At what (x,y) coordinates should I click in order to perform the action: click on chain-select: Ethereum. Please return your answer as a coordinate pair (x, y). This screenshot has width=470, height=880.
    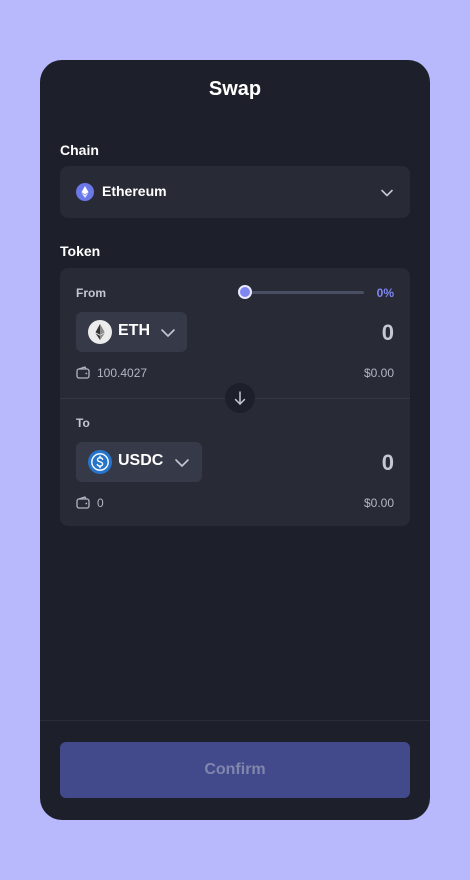
    Looking at the image, I should click on (235, 192).